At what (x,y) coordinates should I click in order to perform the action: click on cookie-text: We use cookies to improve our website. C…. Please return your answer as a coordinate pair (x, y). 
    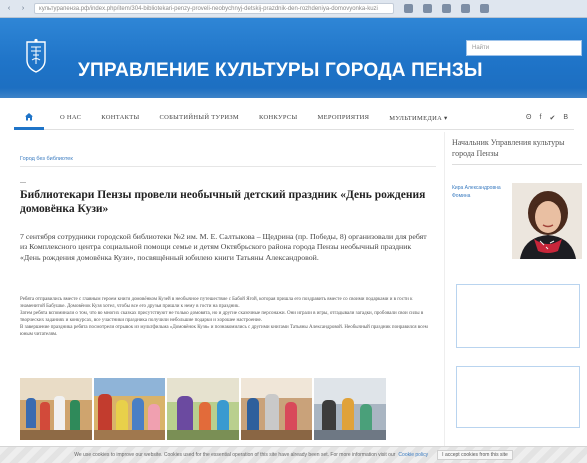
    Looking at the image, I should click on (235, 455).